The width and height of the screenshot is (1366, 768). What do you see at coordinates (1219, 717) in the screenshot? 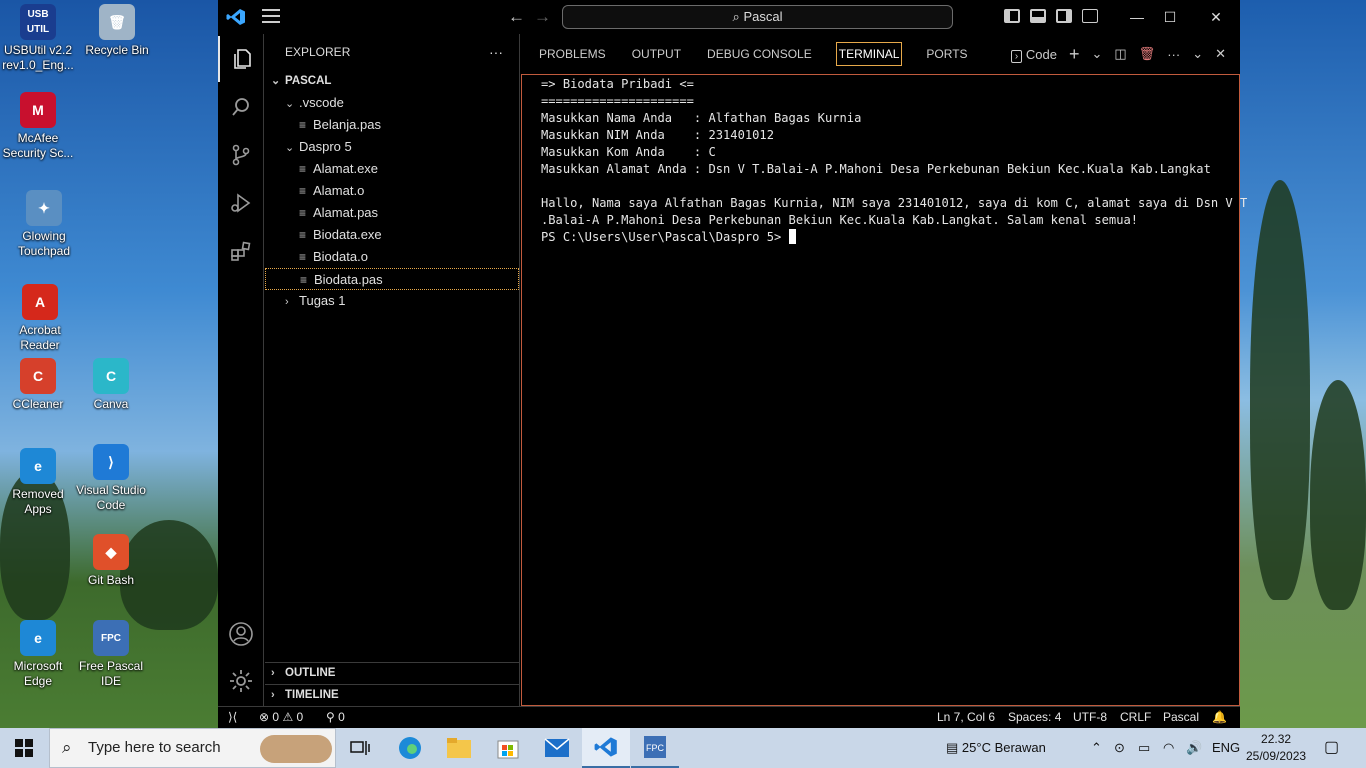
I see `notifications-bell-icon: 🔔` at bounding box center [1219, 717].